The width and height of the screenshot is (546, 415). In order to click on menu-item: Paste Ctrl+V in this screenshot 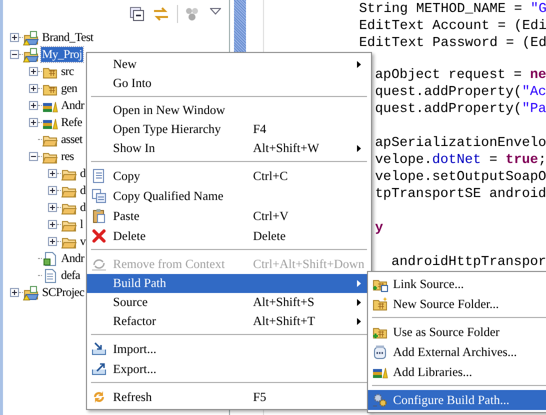, I will do `click(229, 216)`.